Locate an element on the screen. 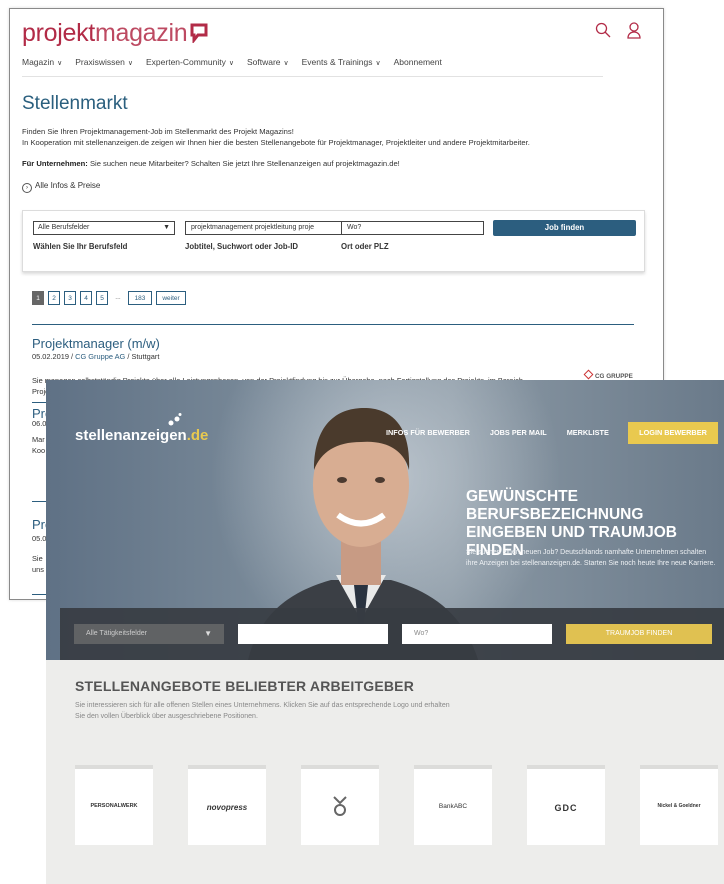 This screenshot has width=724, height=884. user-icon is located at coordinates (634, 30).